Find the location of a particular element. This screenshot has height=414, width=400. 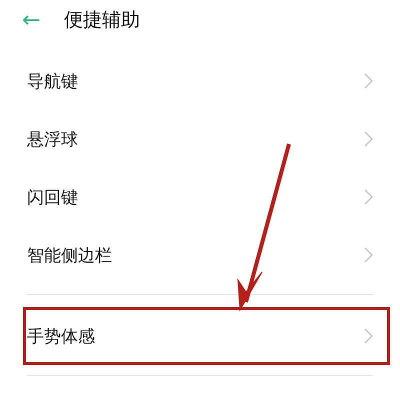

settings-row: 导航键 is located at coordinates (200, 81).